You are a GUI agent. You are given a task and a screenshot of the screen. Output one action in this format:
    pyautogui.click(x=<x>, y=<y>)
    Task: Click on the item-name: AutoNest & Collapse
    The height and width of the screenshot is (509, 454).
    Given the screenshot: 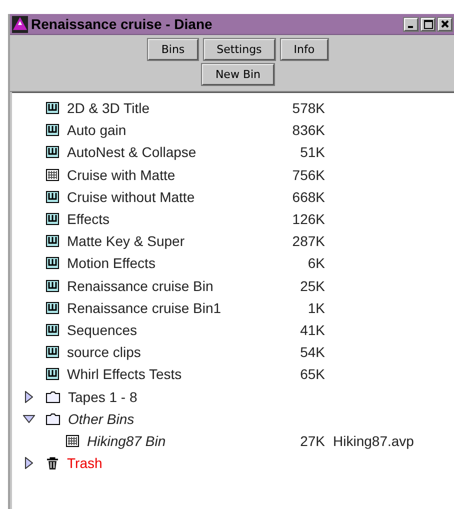 What is the action you would take?
    pyautogui.click(x=174, y=152)
    